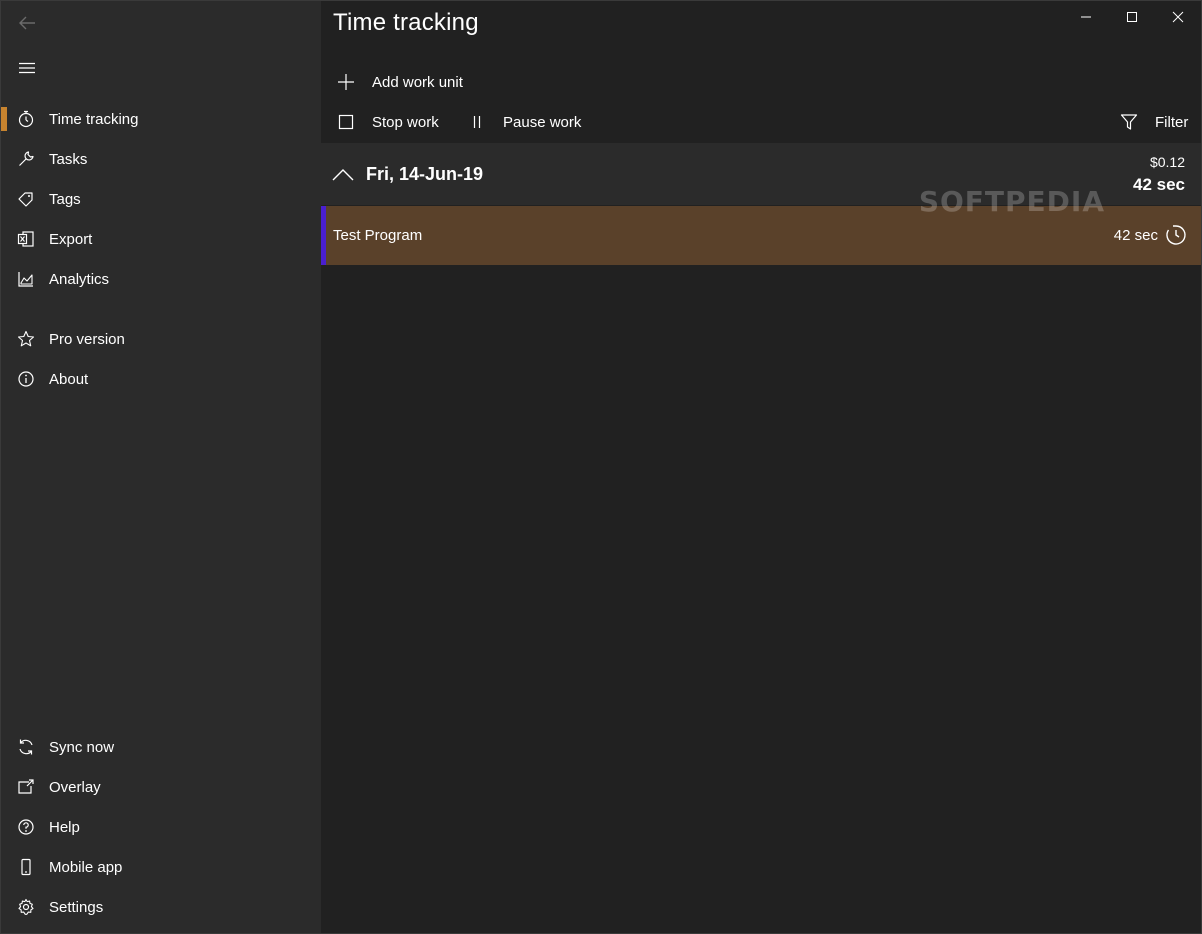  Describe the element at coordinates (346, 122) in the screenshot. I see `stop-icon` at that location.